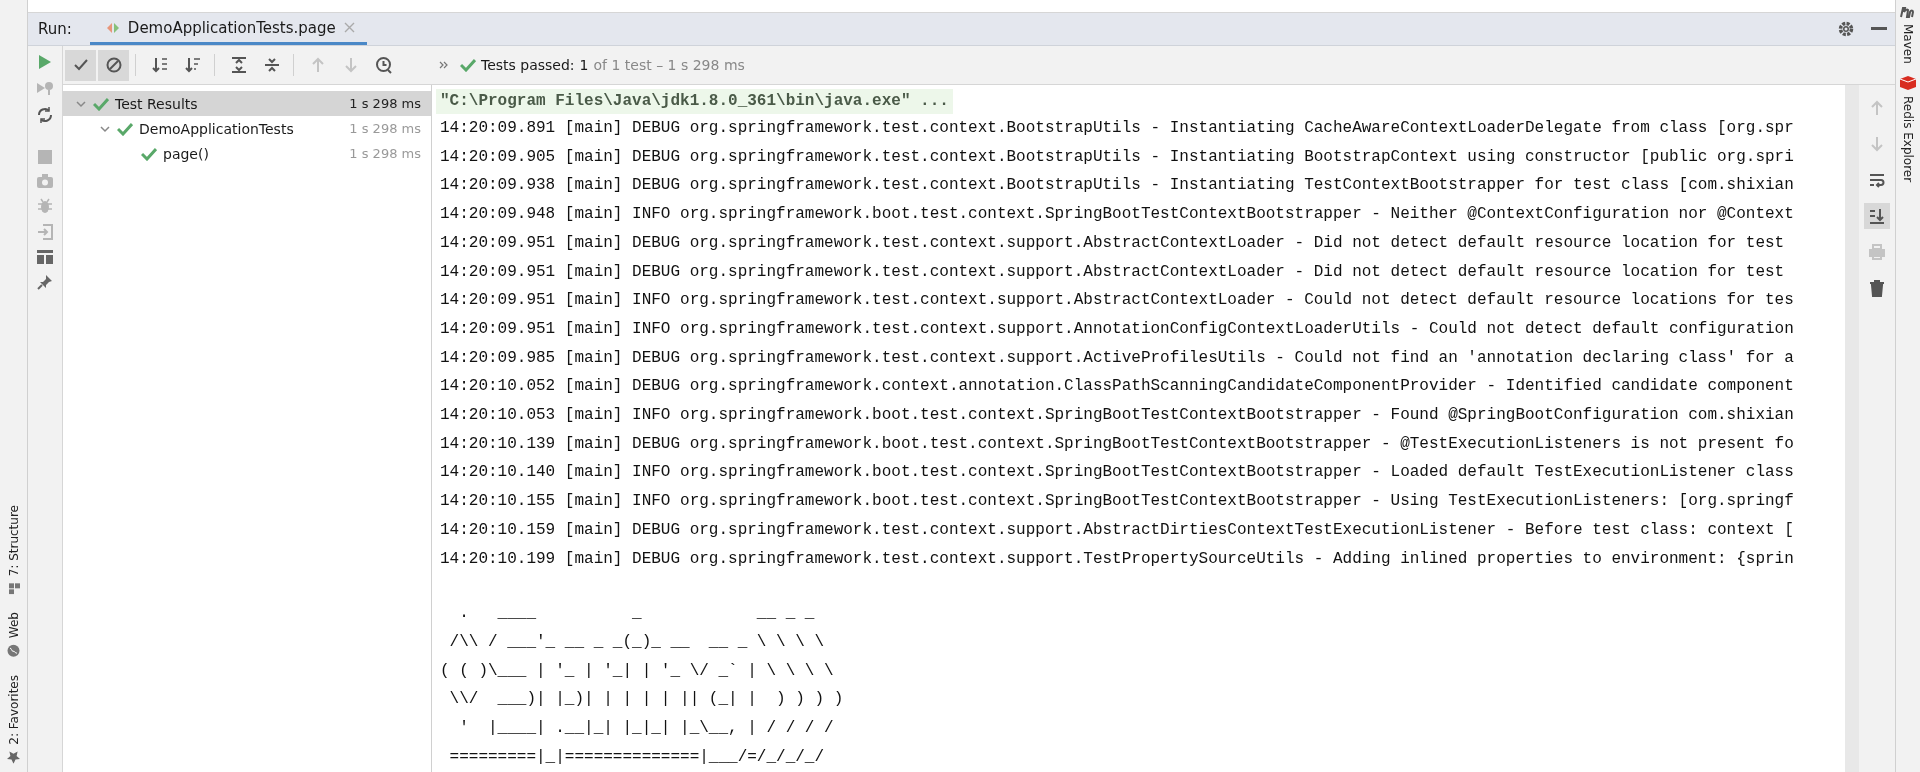  I want to click on toggle-auto-test-icon, so click(45, 115).